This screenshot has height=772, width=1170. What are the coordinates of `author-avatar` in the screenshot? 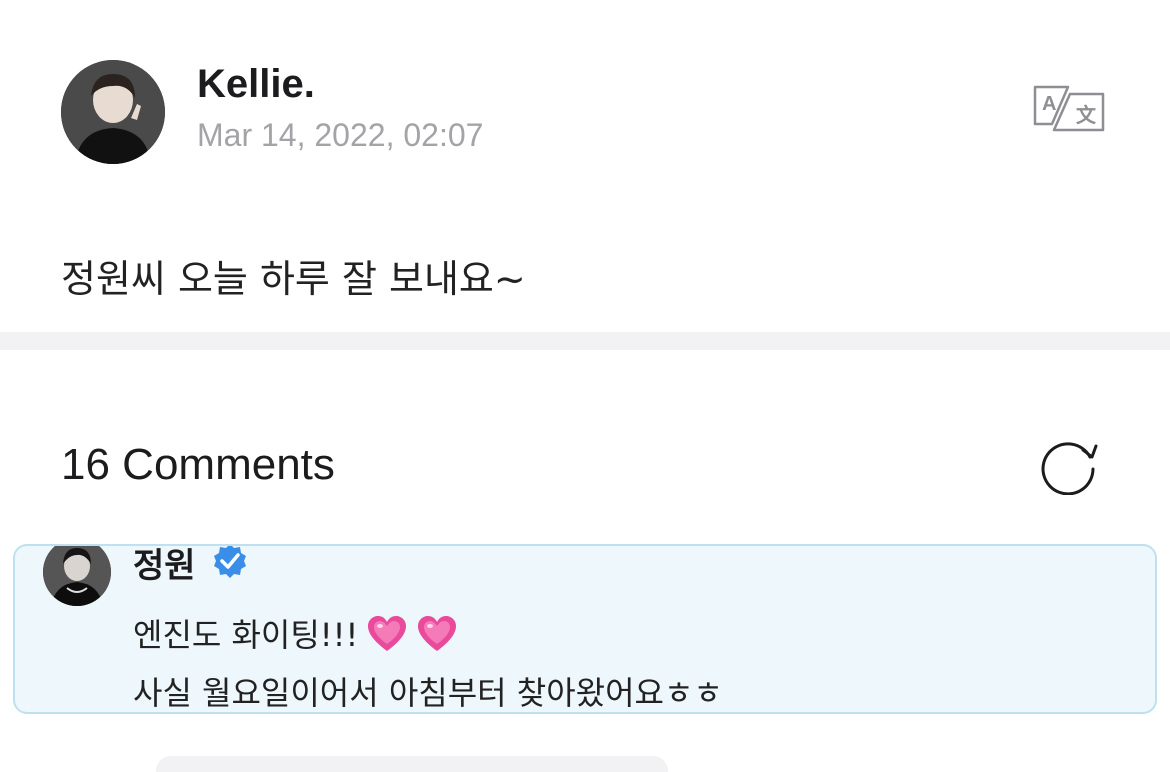 It's located at (113, 112).